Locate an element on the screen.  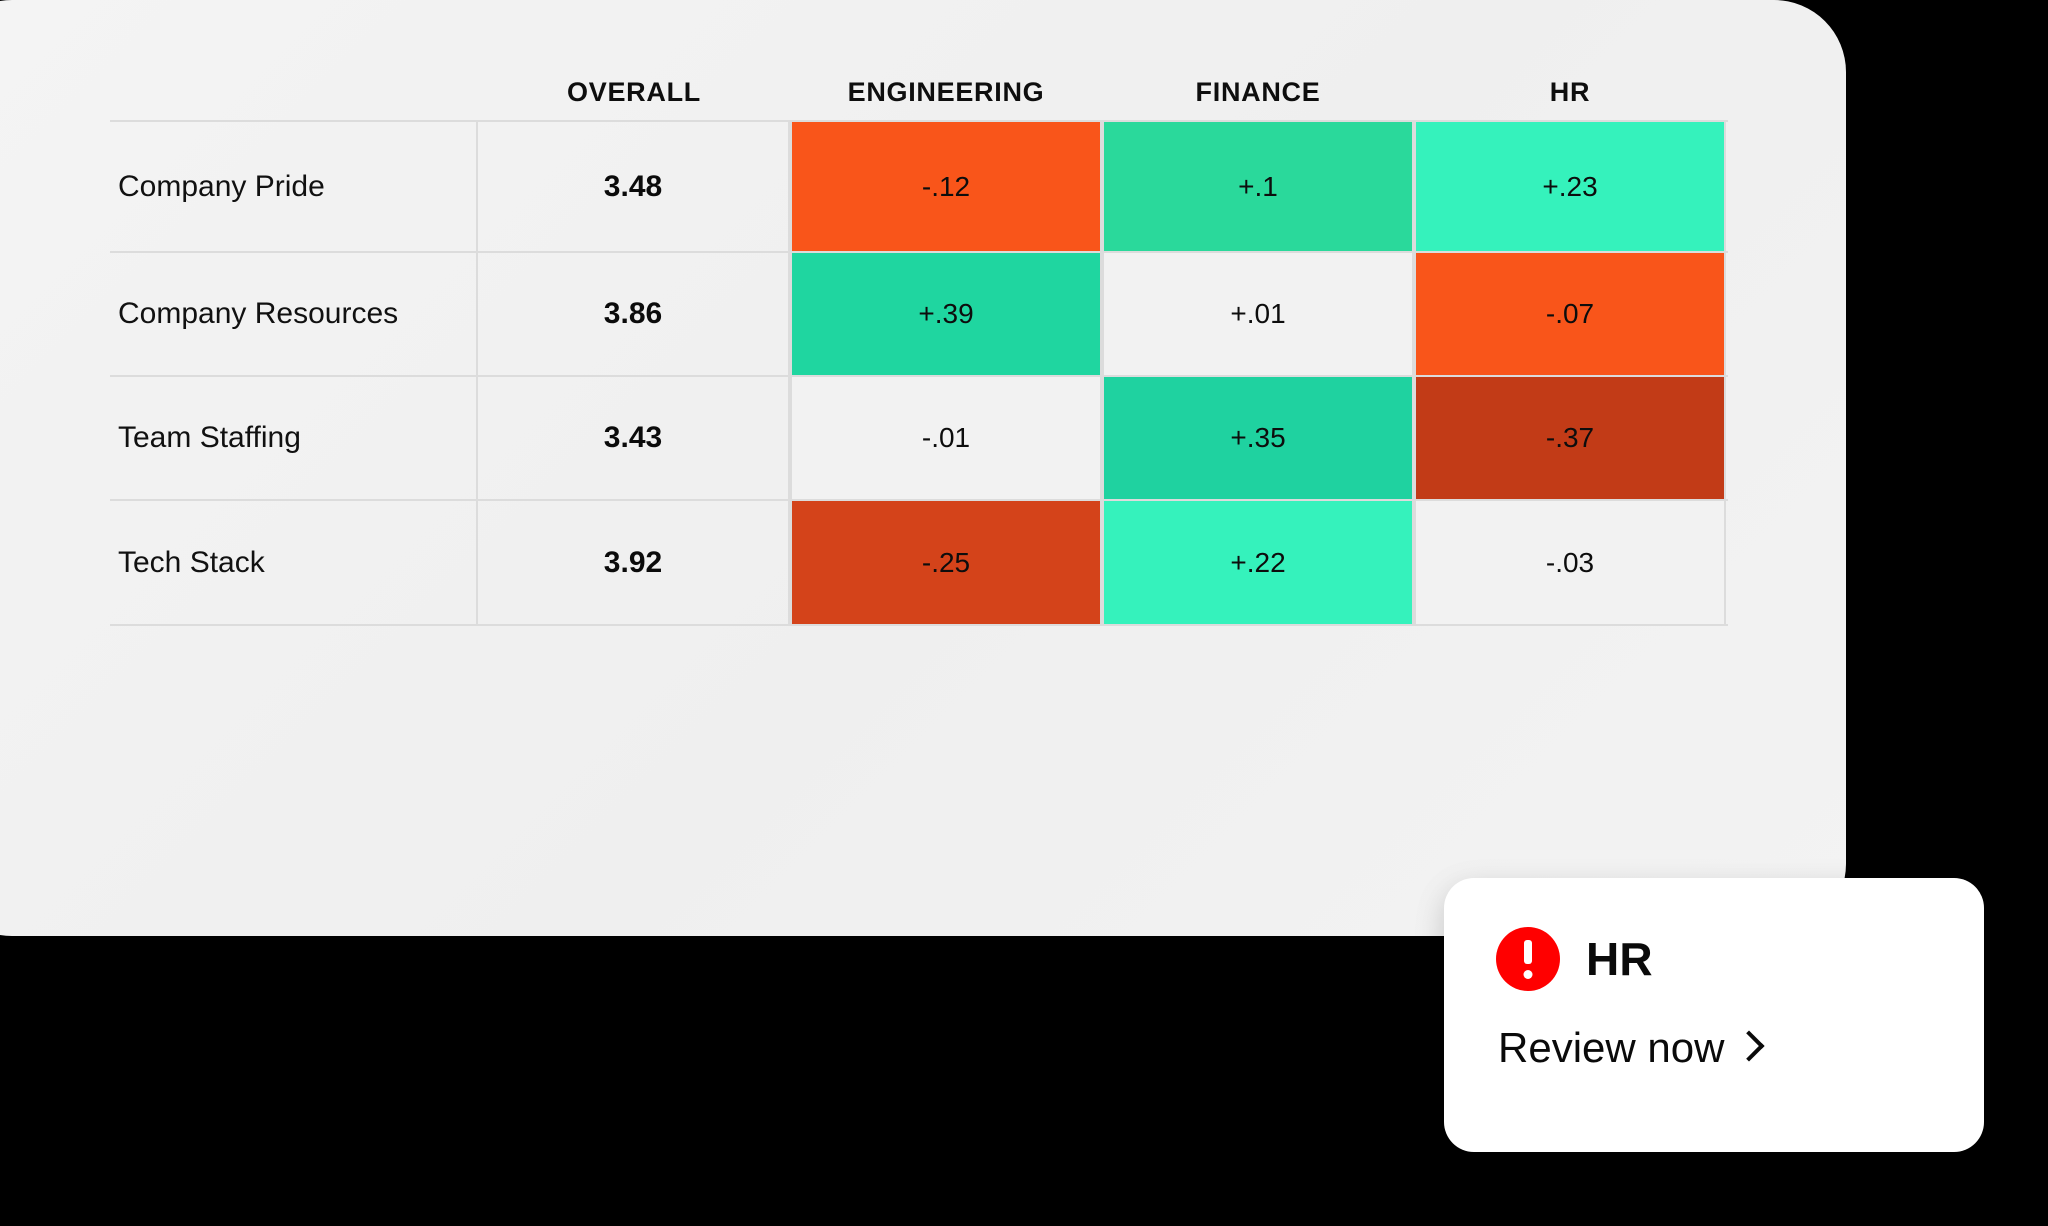
table-header-row: OVERALL ENGINEERING FINANCE HR is located at coordinates (919, 80).